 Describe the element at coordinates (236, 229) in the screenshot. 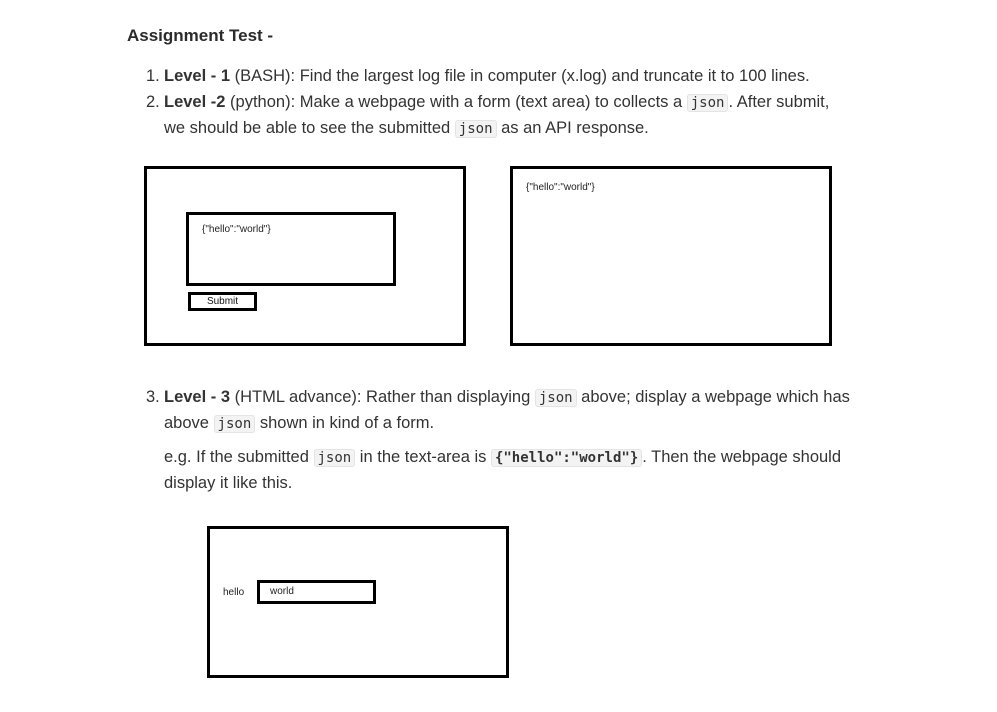

I see `textarea-value: {"hello":"world"}` at that location.